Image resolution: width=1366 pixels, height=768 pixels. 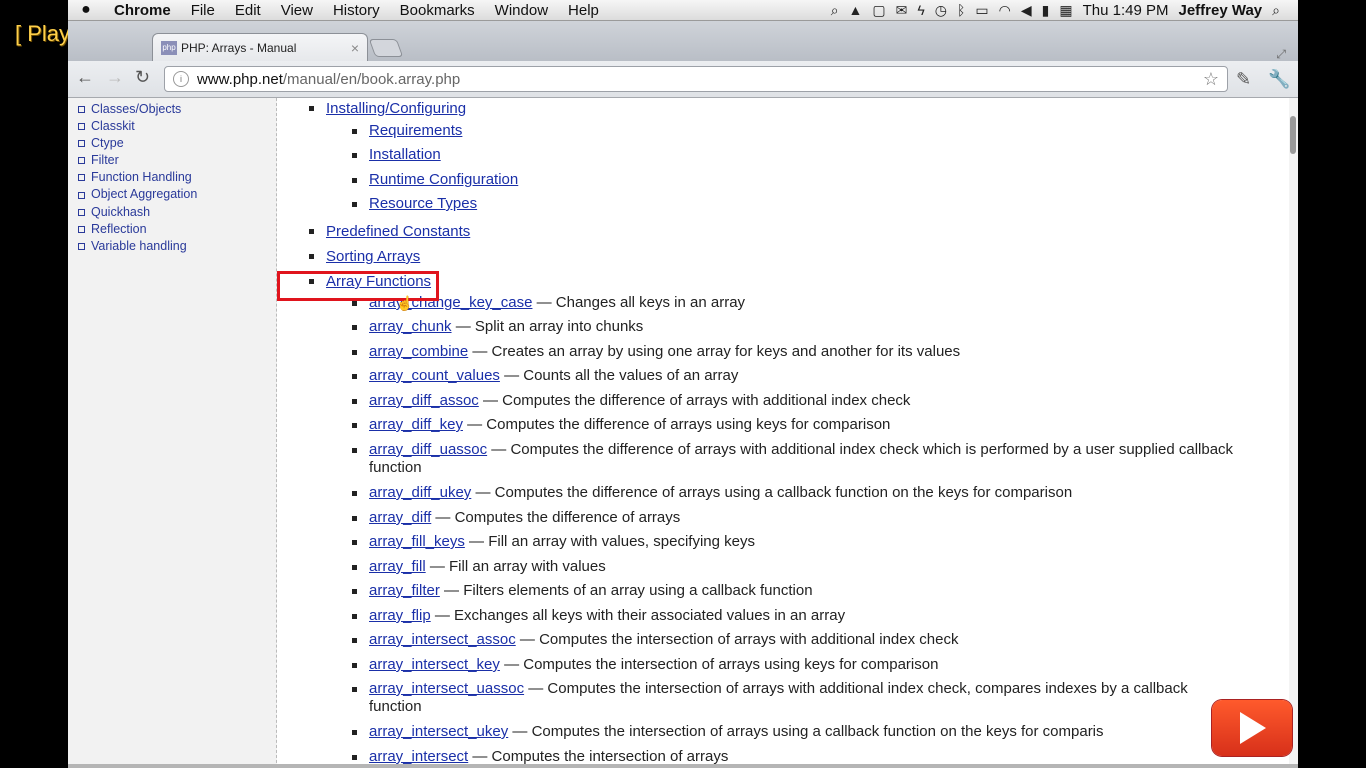 I want to click on extension-icon: ✎, so click(x=1243, y=79).